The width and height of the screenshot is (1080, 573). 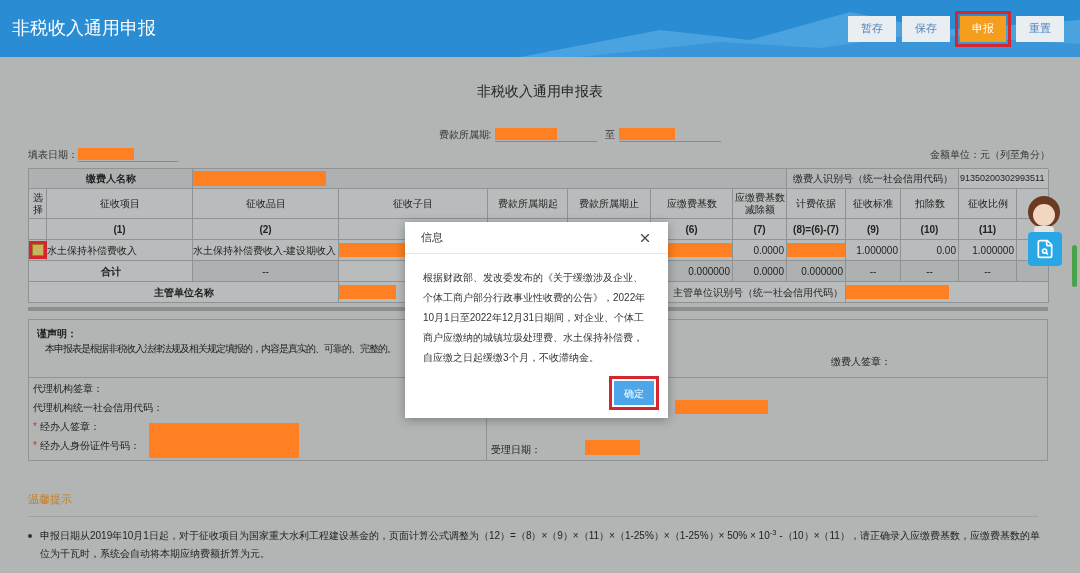 I want to click on table-cell: 91350200302993511, so click(x=1004, y=179).